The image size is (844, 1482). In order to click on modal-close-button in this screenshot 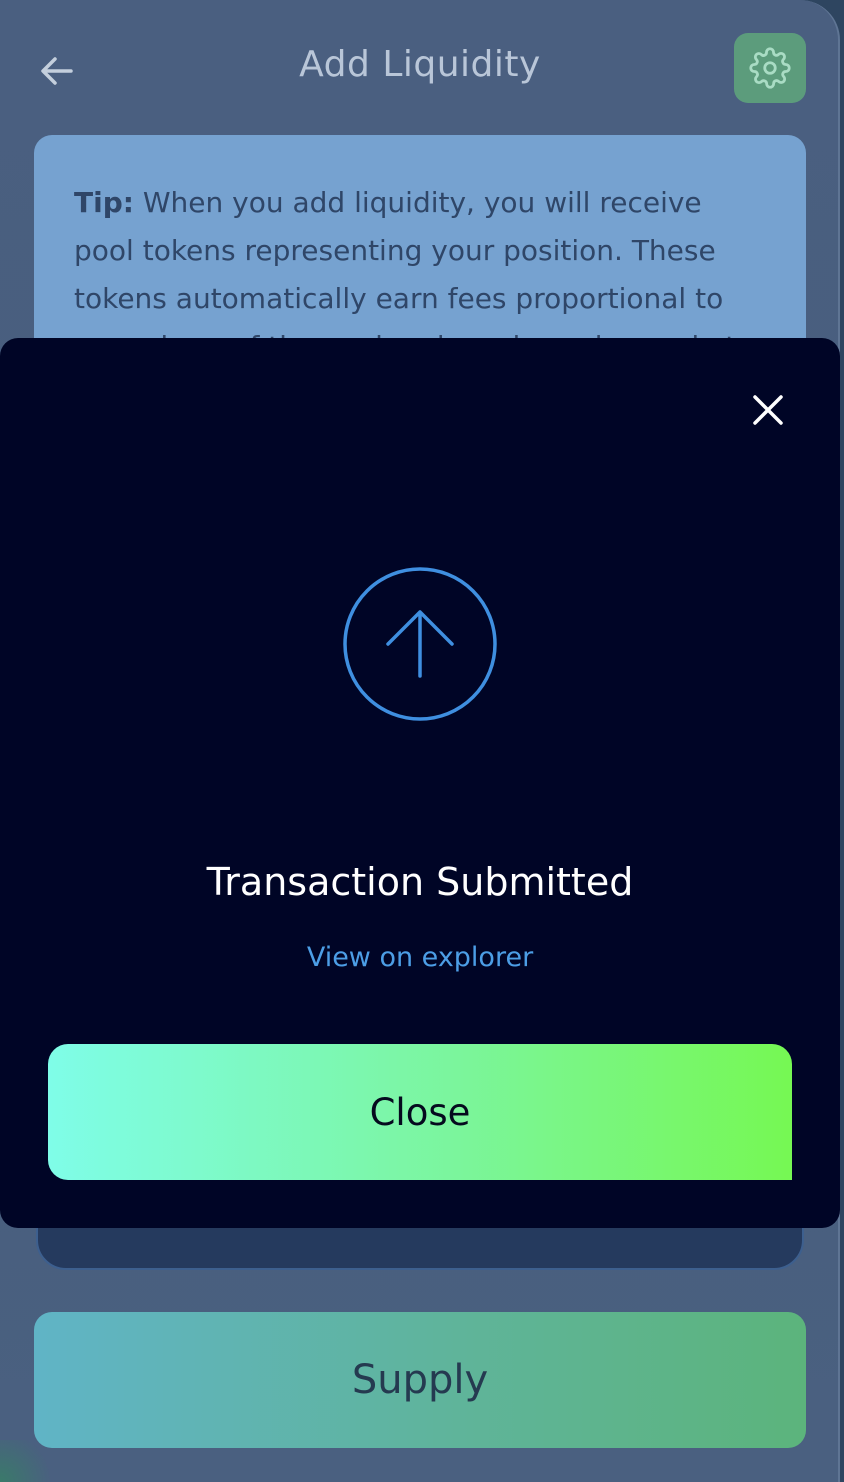, I will do `click(768, 410)`.